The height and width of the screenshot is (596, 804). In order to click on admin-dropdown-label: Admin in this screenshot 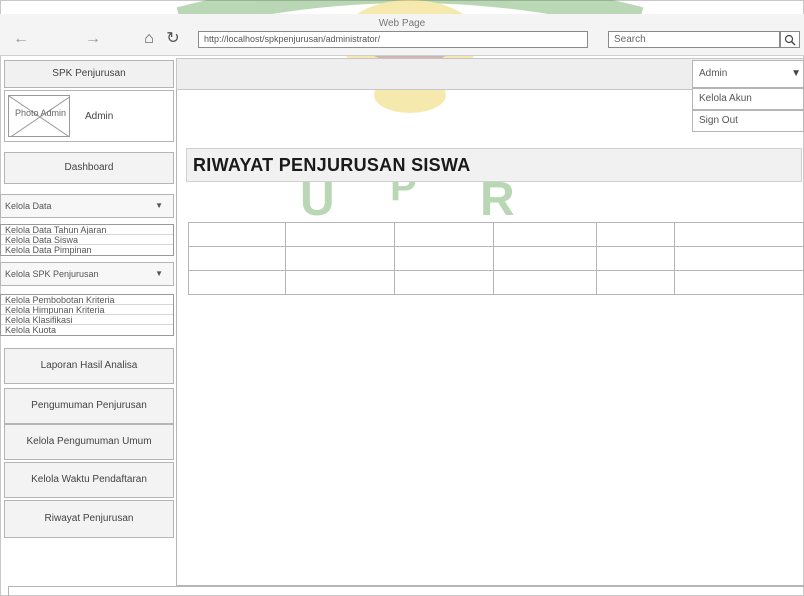, I will do `click(713, 73)`.